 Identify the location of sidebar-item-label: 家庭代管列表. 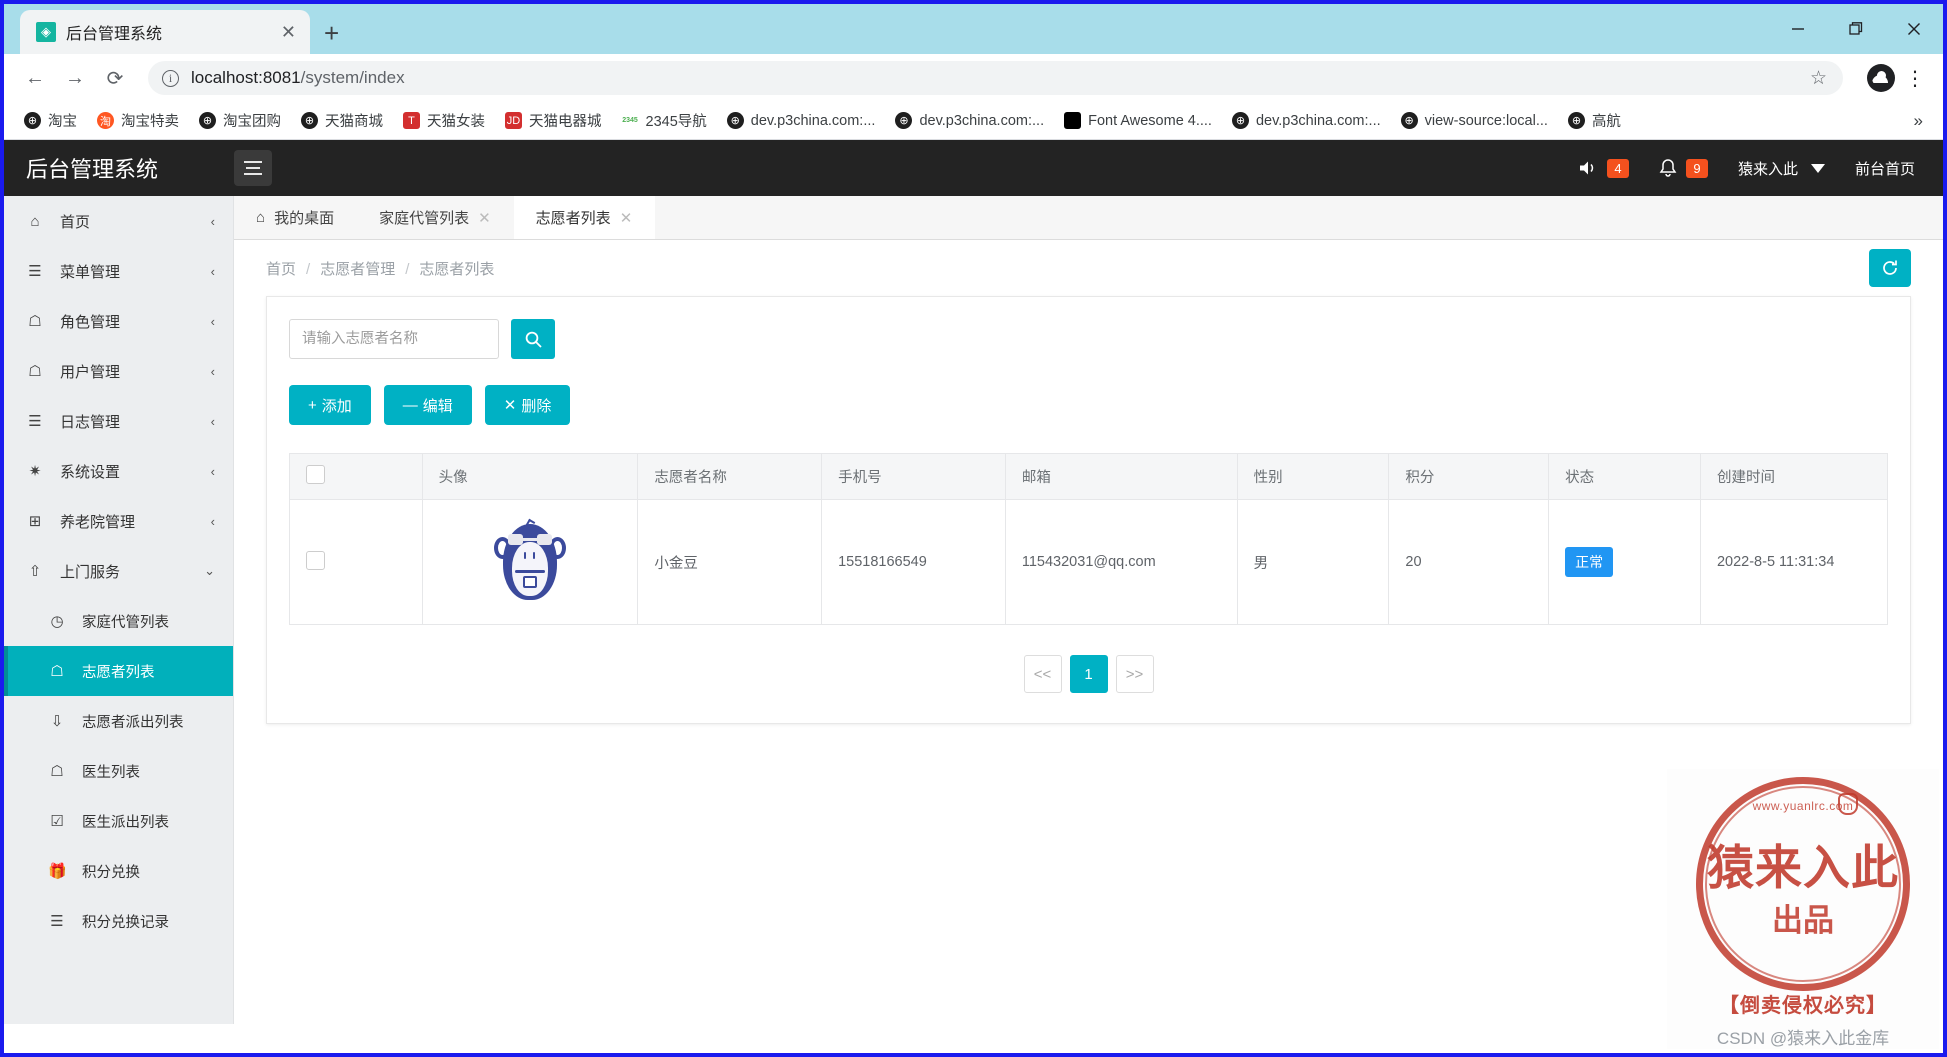
(125, 622).